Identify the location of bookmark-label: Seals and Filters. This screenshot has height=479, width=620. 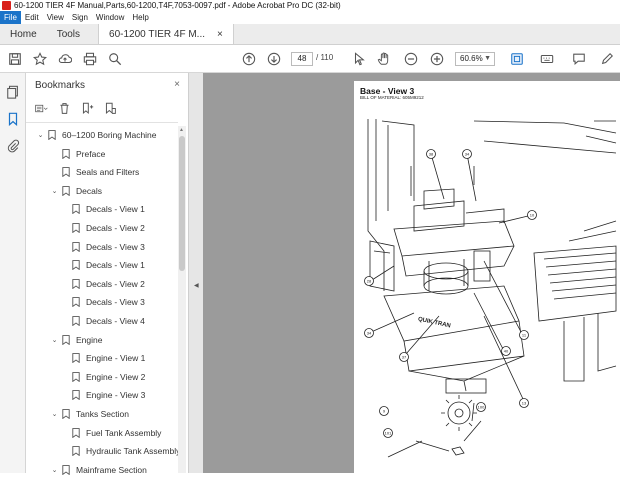
(108, 172).